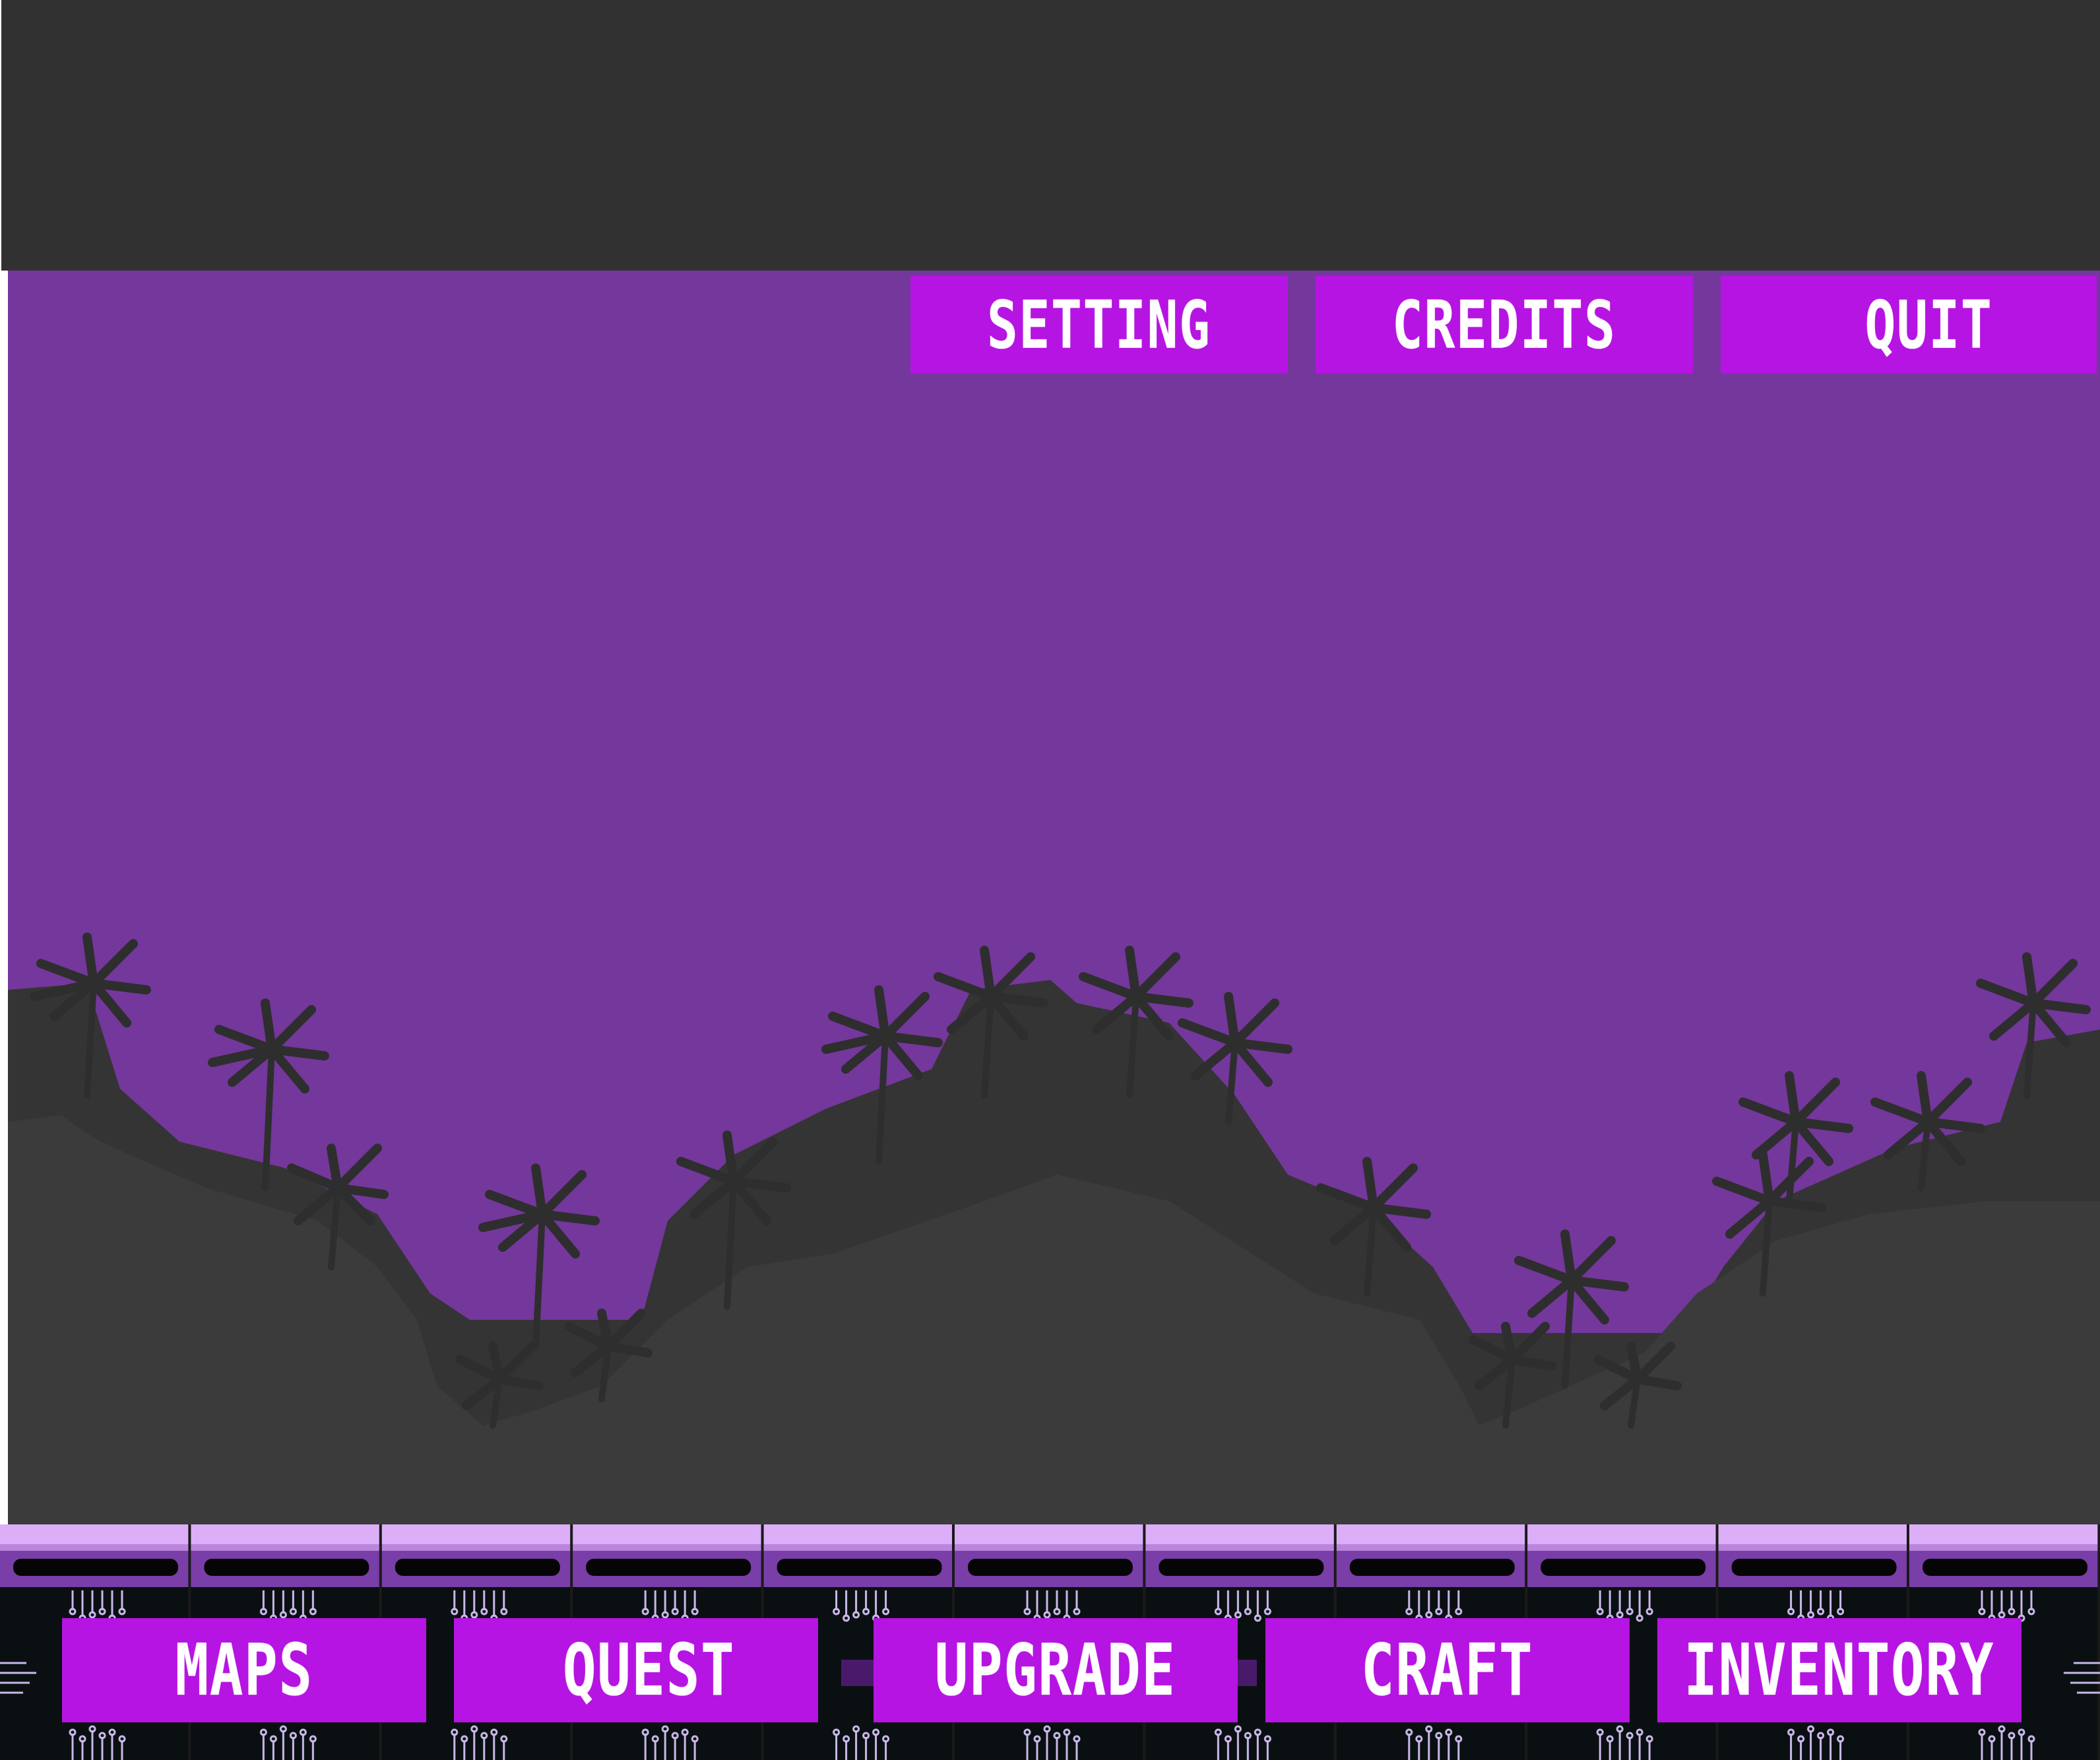 The image size is (2100, 1760). I want to click on setting-button: SETTING, so click(1099, 325).